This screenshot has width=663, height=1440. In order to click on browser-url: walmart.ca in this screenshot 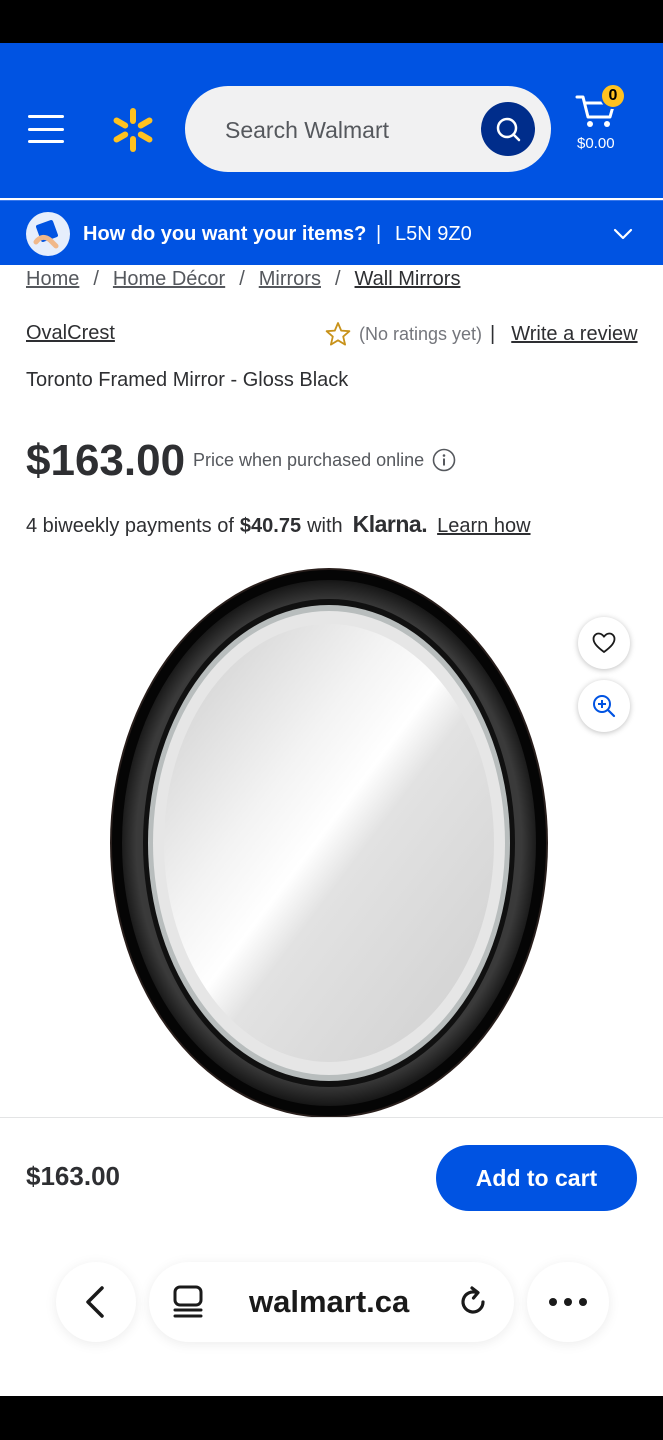, I will do `click(329, 1301)`.